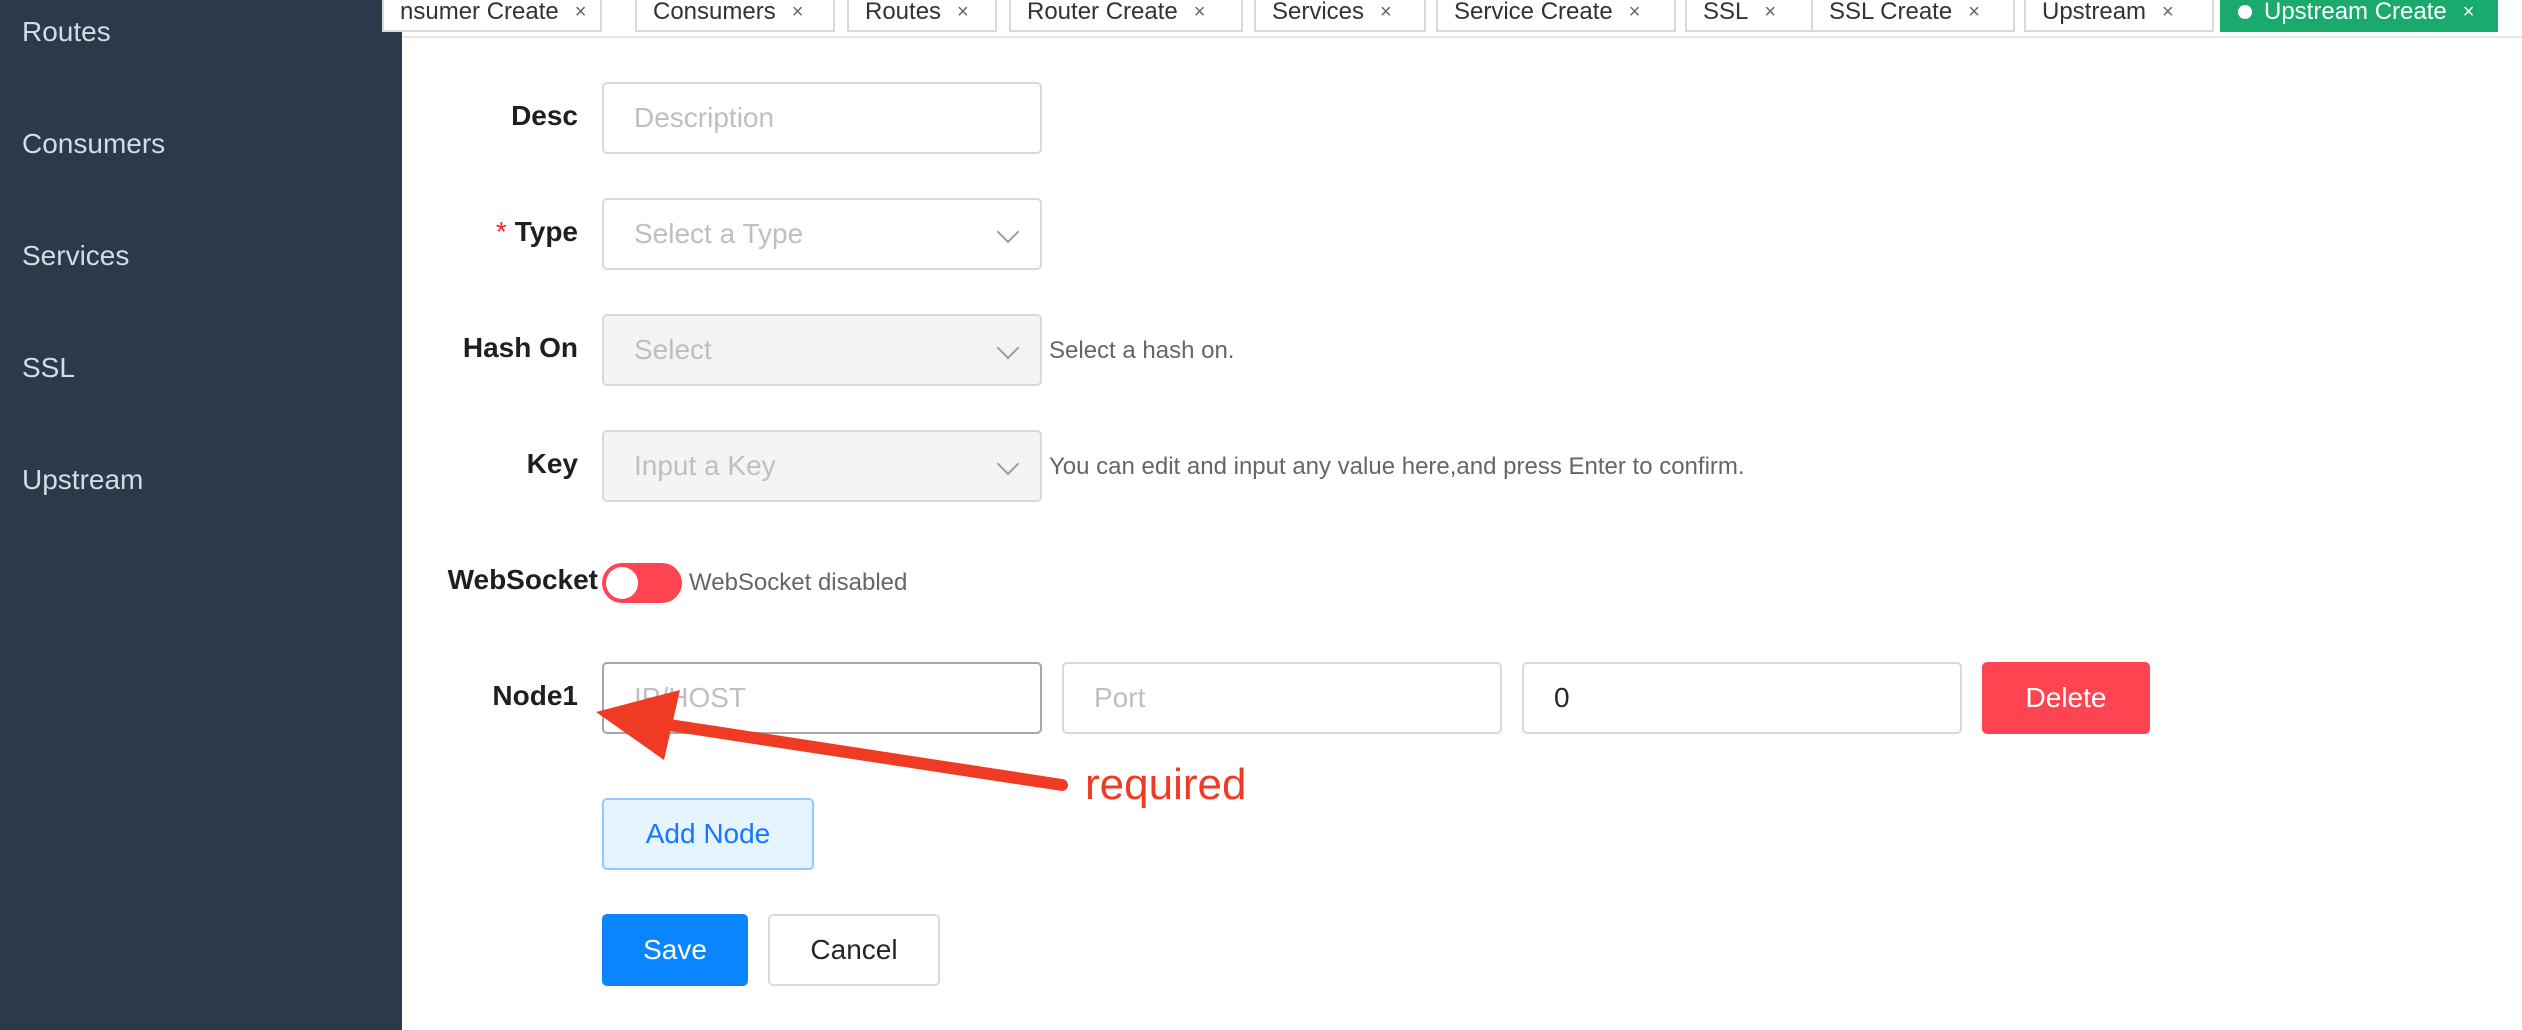  What do you see at coordinates (1533, 12) in the screenshot?
I see `tab-label: Service Create` at bounding box center [1533, 12].